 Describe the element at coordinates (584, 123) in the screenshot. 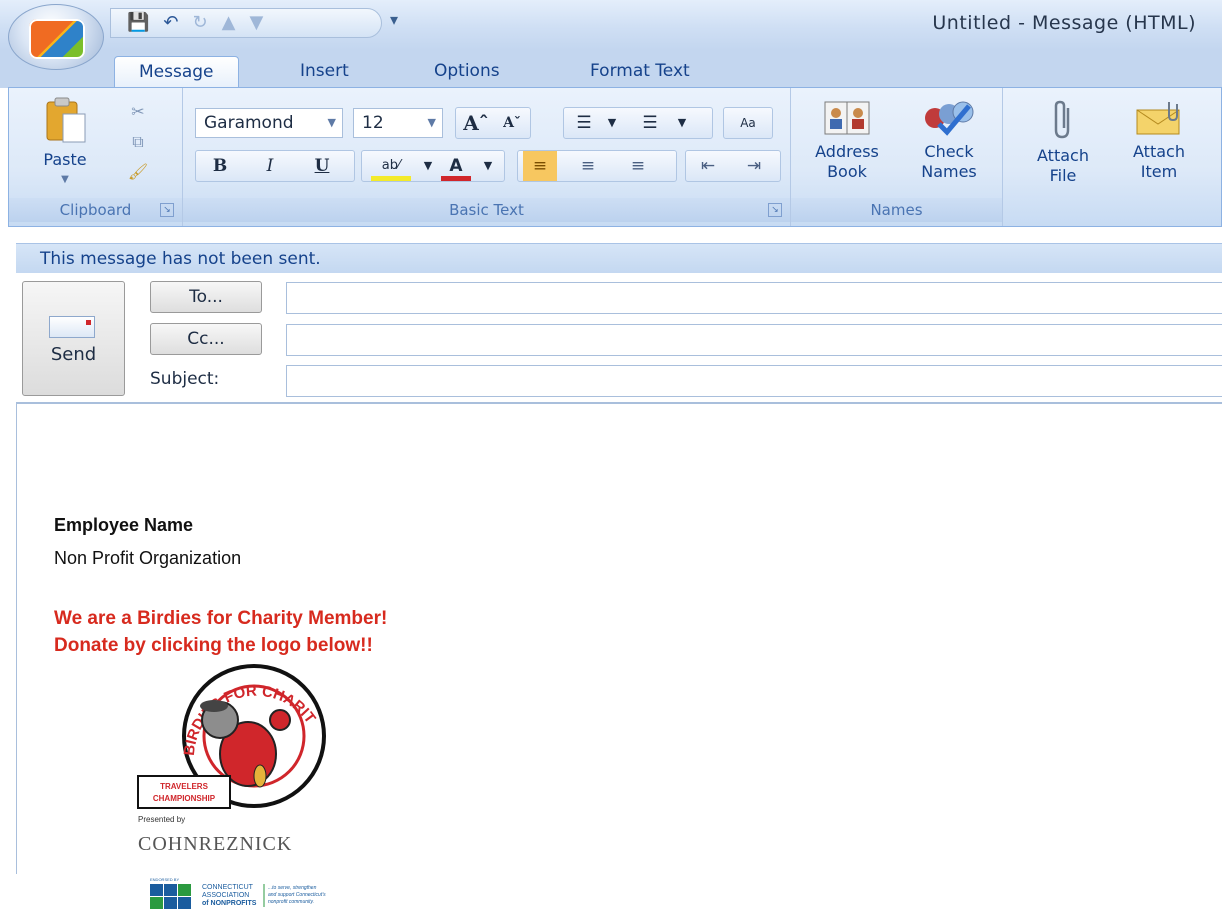

I see `bullets-icon: ☰` at that location.